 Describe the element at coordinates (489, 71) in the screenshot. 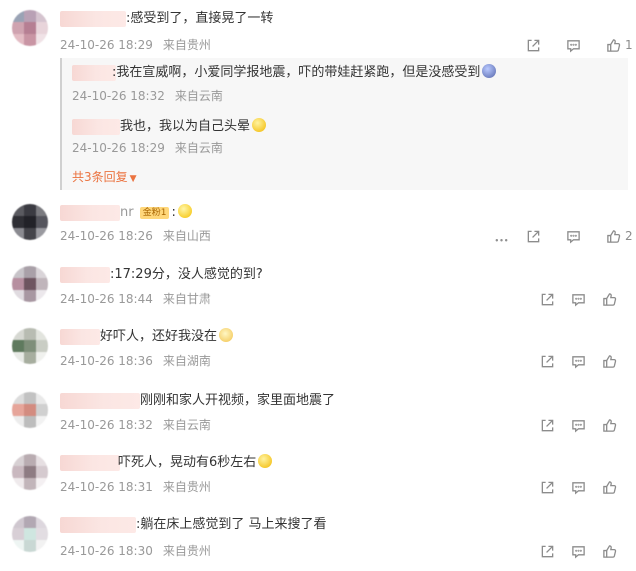

I see `scared-emoji-icon` at that location.